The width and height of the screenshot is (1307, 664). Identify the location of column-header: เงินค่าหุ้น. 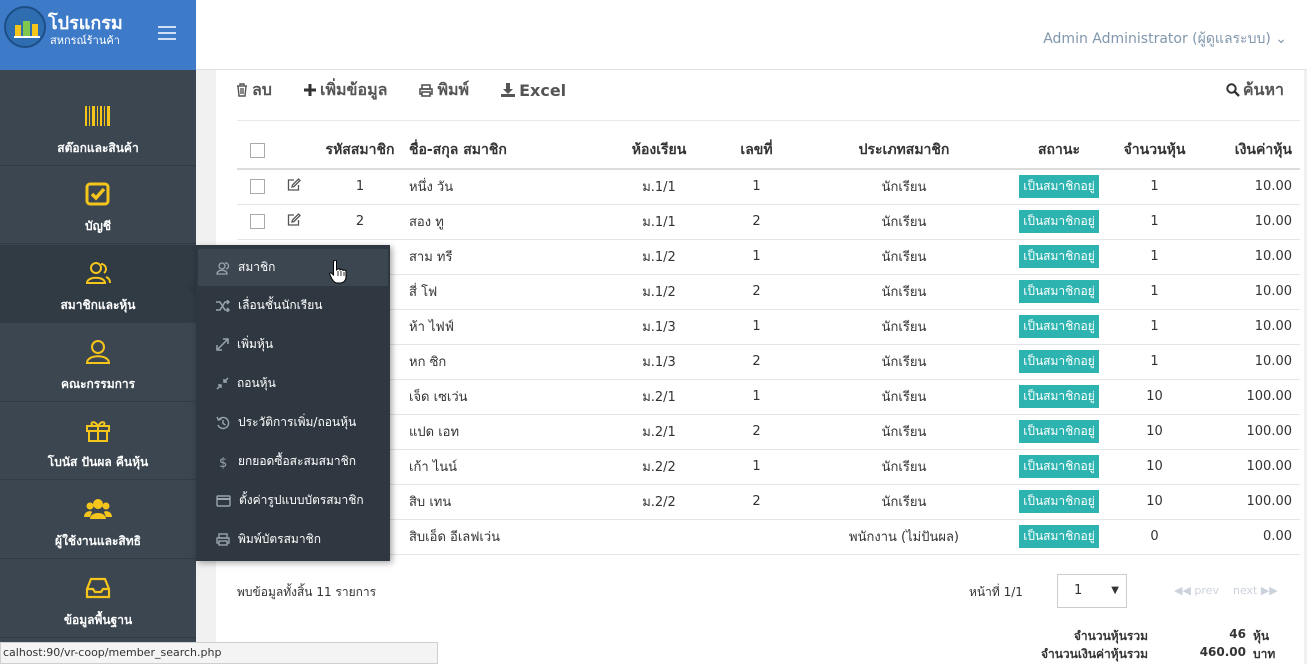
(1250, 151).